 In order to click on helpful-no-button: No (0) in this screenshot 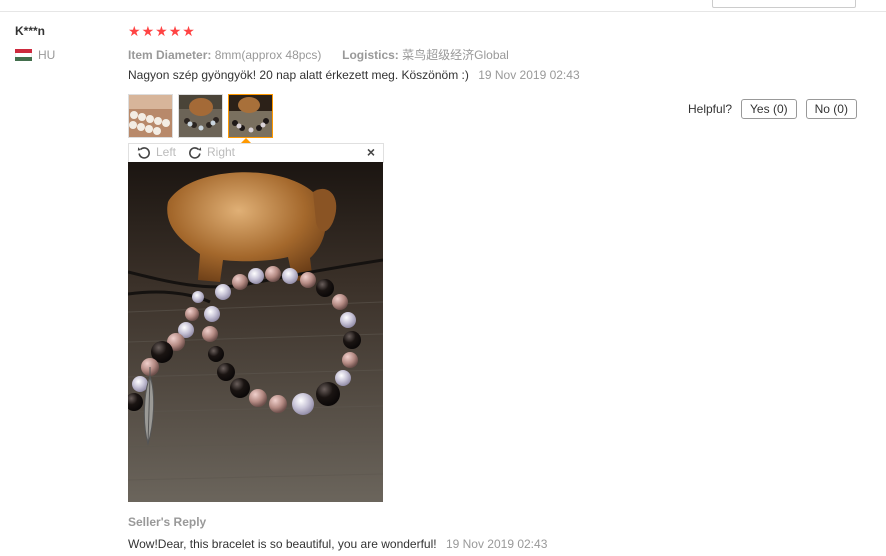, I will do `click(831, 109)`.